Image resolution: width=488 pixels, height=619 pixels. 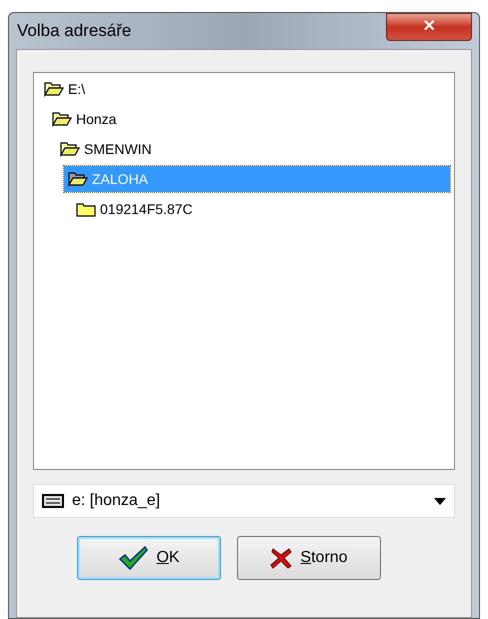 I want to click on tree-item: SMENWIN, so click(x=253, y=149).